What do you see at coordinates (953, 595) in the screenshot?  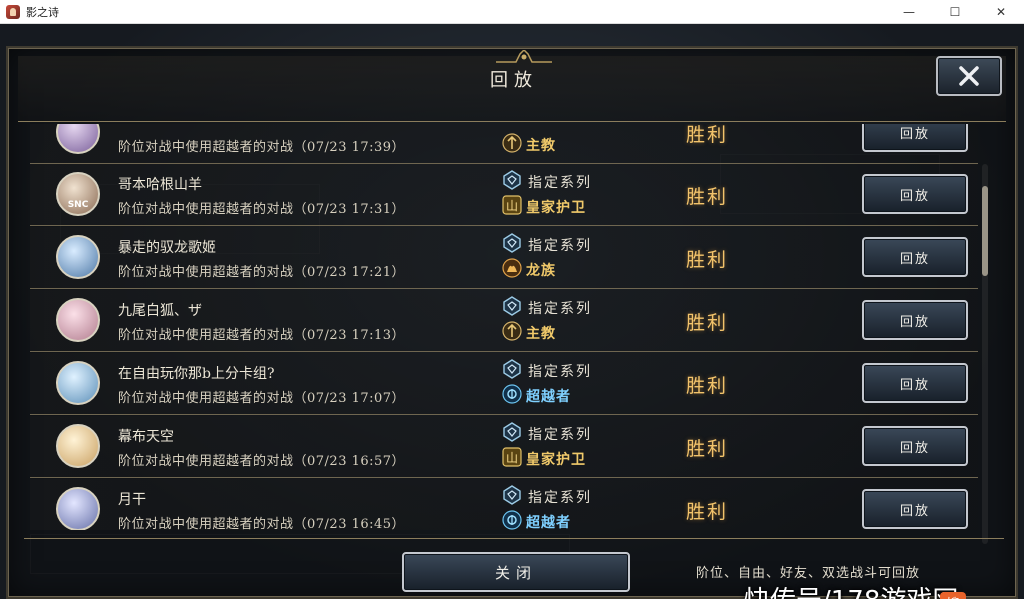 I see `watermark-logo: 嫂` at bounding box center [953, 595].